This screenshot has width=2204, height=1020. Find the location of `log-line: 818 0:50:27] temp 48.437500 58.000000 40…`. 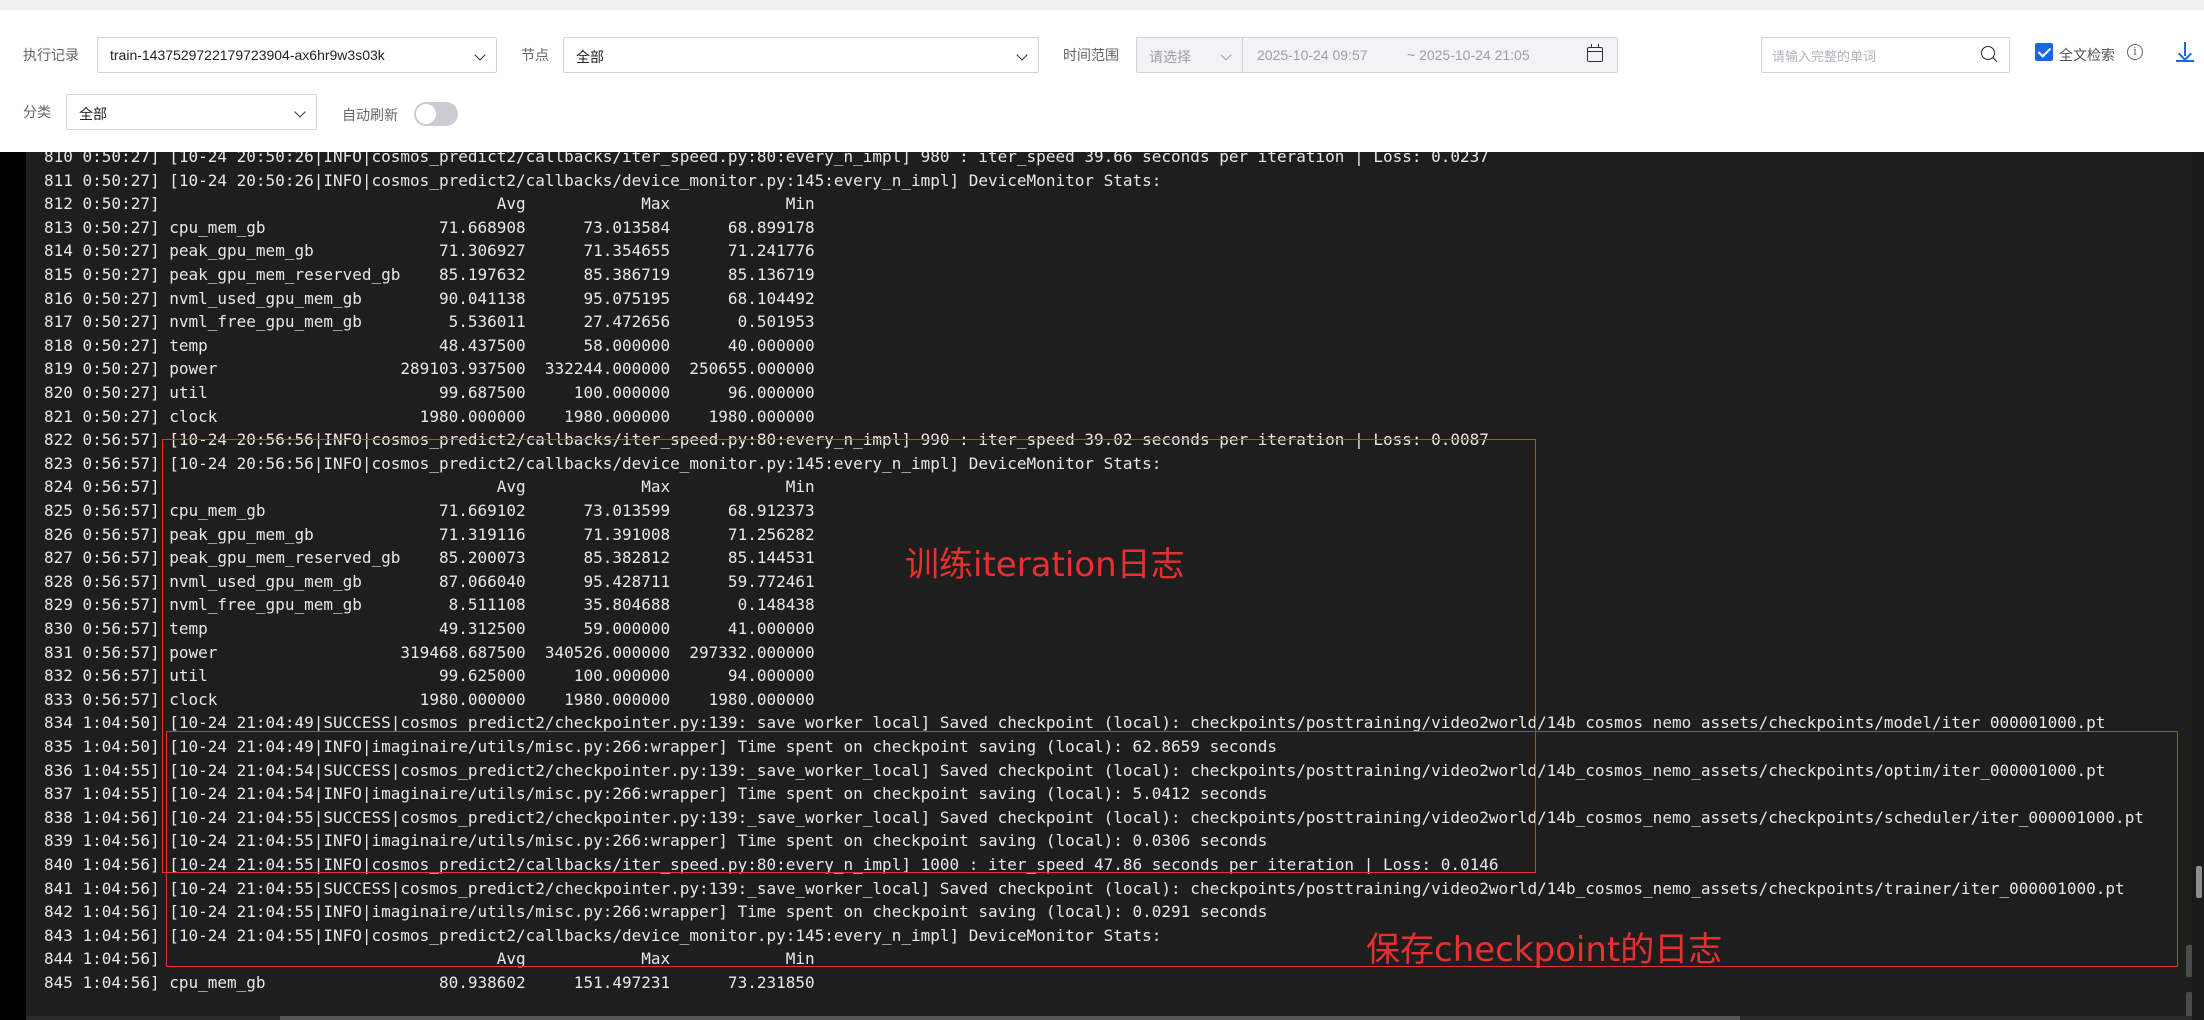

log-line: 818 0:50:27] temp 48.437500 58.000000 40… is located at coordinates (429, 345).